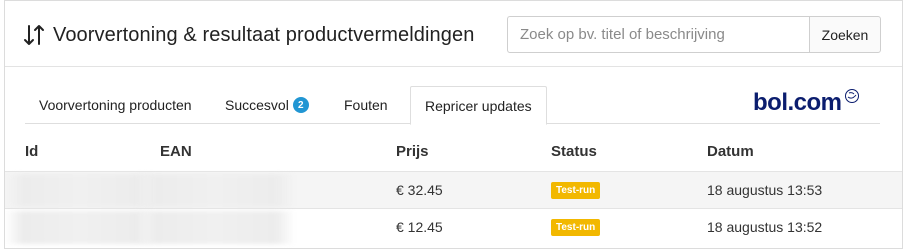  Describe the element at coordinates (797, 102) in the screenshot. I see `logo-text: bol.com` at that location.